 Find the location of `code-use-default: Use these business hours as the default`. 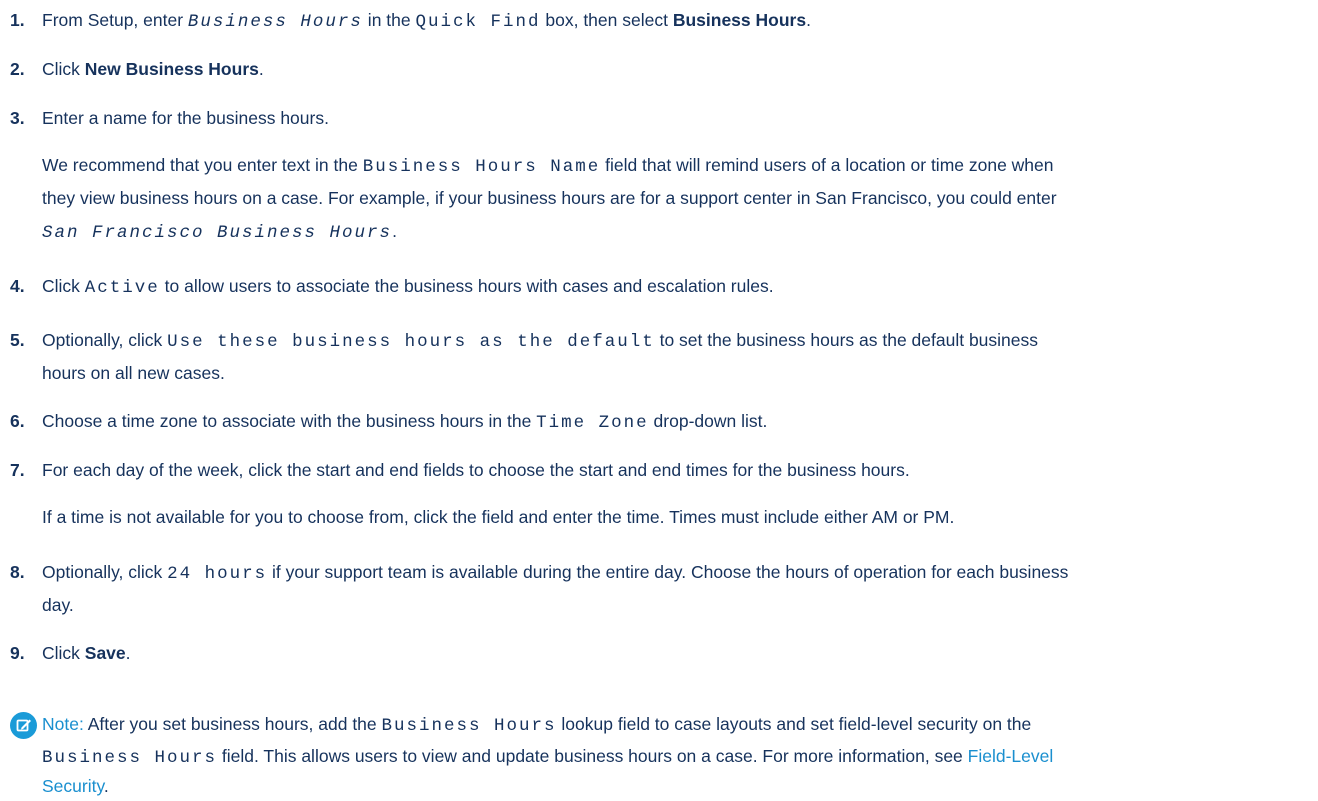

code-use-default: Use these business hours as the default is located at coordinates (411, 342).